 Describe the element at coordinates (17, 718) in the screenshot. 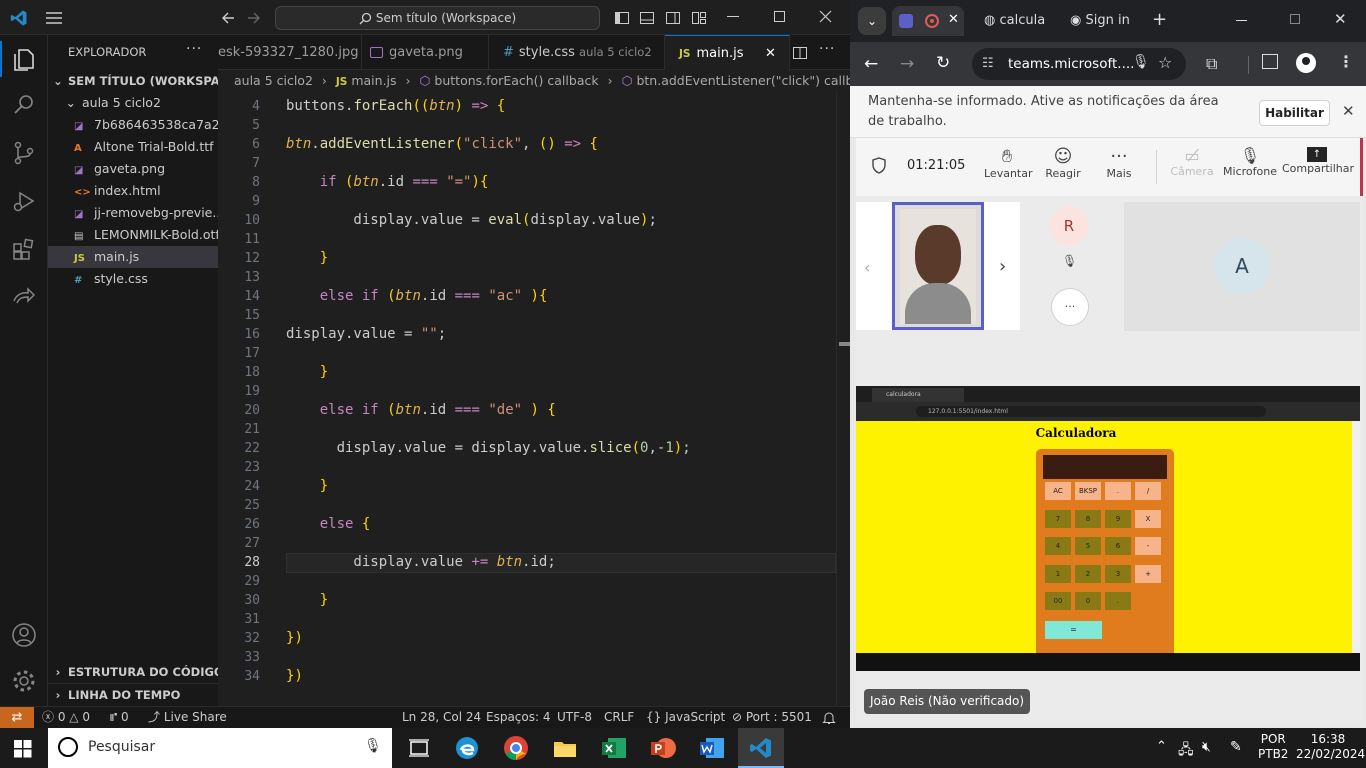

I see `remote-icon: ⇄` at that location.